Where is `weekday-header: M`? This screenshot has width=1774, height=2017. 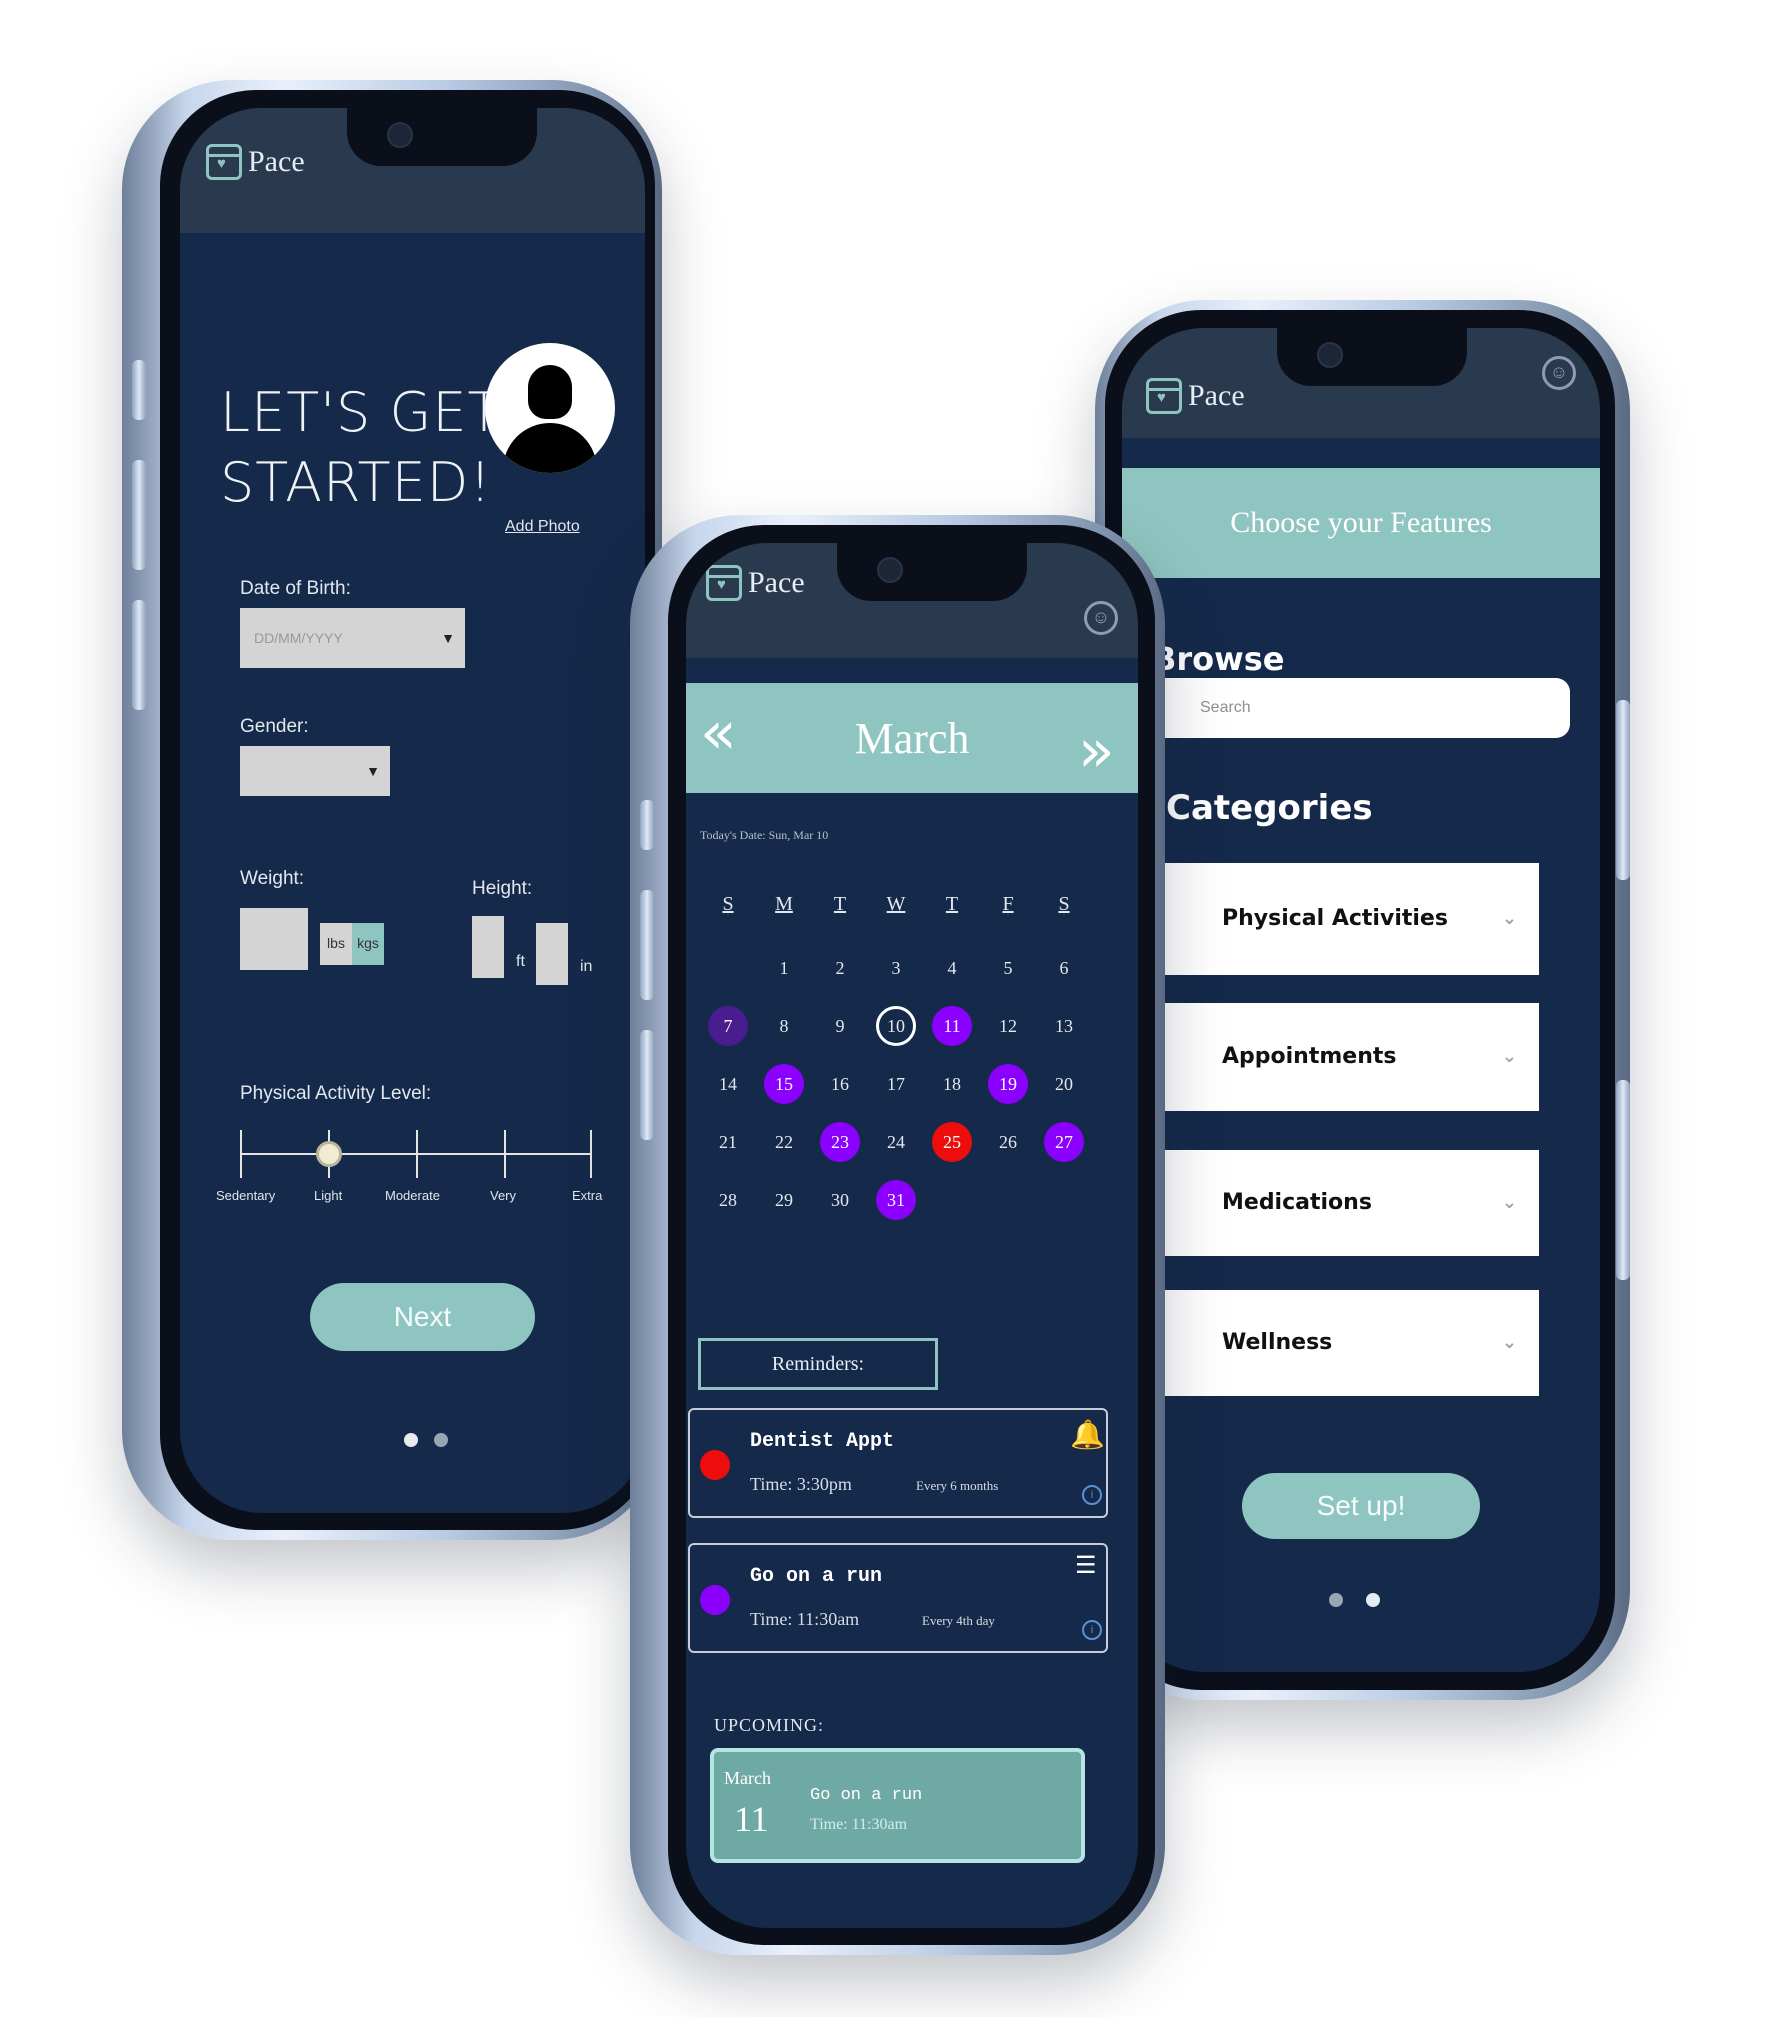 weekday-header: M is located at coordinates (784, 904).